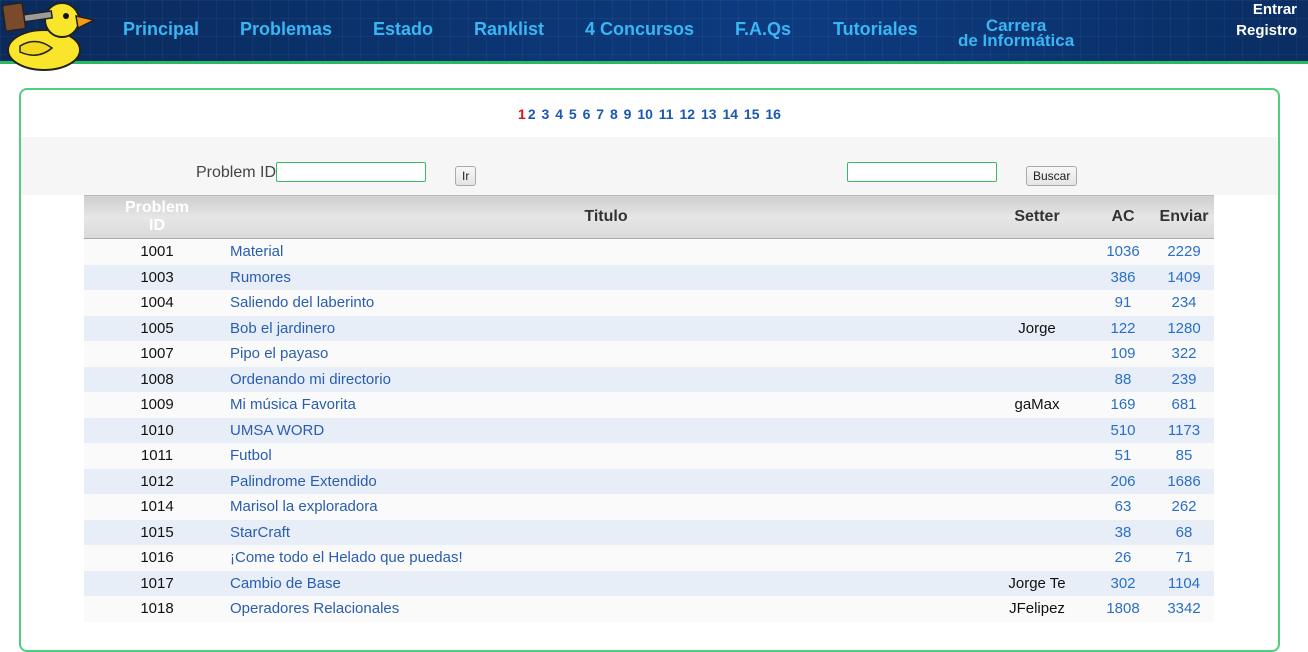 Image resolution: width=1308 pixels, height=652 pixels. Describe the element at coordinates (1122, 583) in the screenshot. I see `ac-count-link: 302` at that location.